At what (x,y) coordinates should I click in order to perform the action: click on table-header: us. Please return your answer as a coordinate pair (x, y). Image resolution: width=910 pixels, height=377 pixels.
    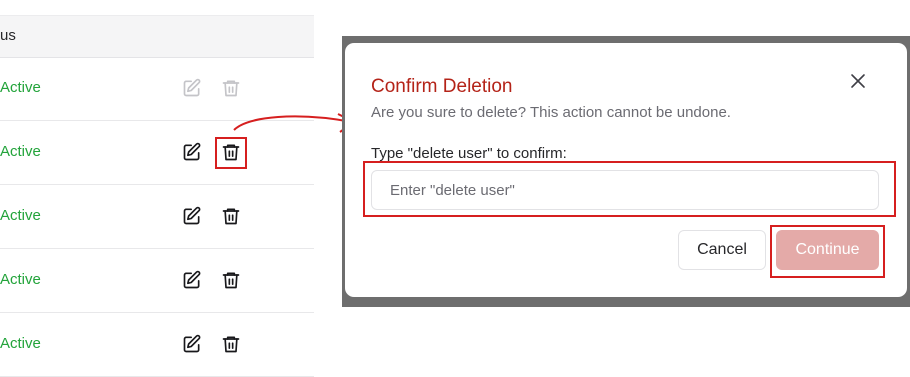
    Looking at the image, I should click on (157, 36).